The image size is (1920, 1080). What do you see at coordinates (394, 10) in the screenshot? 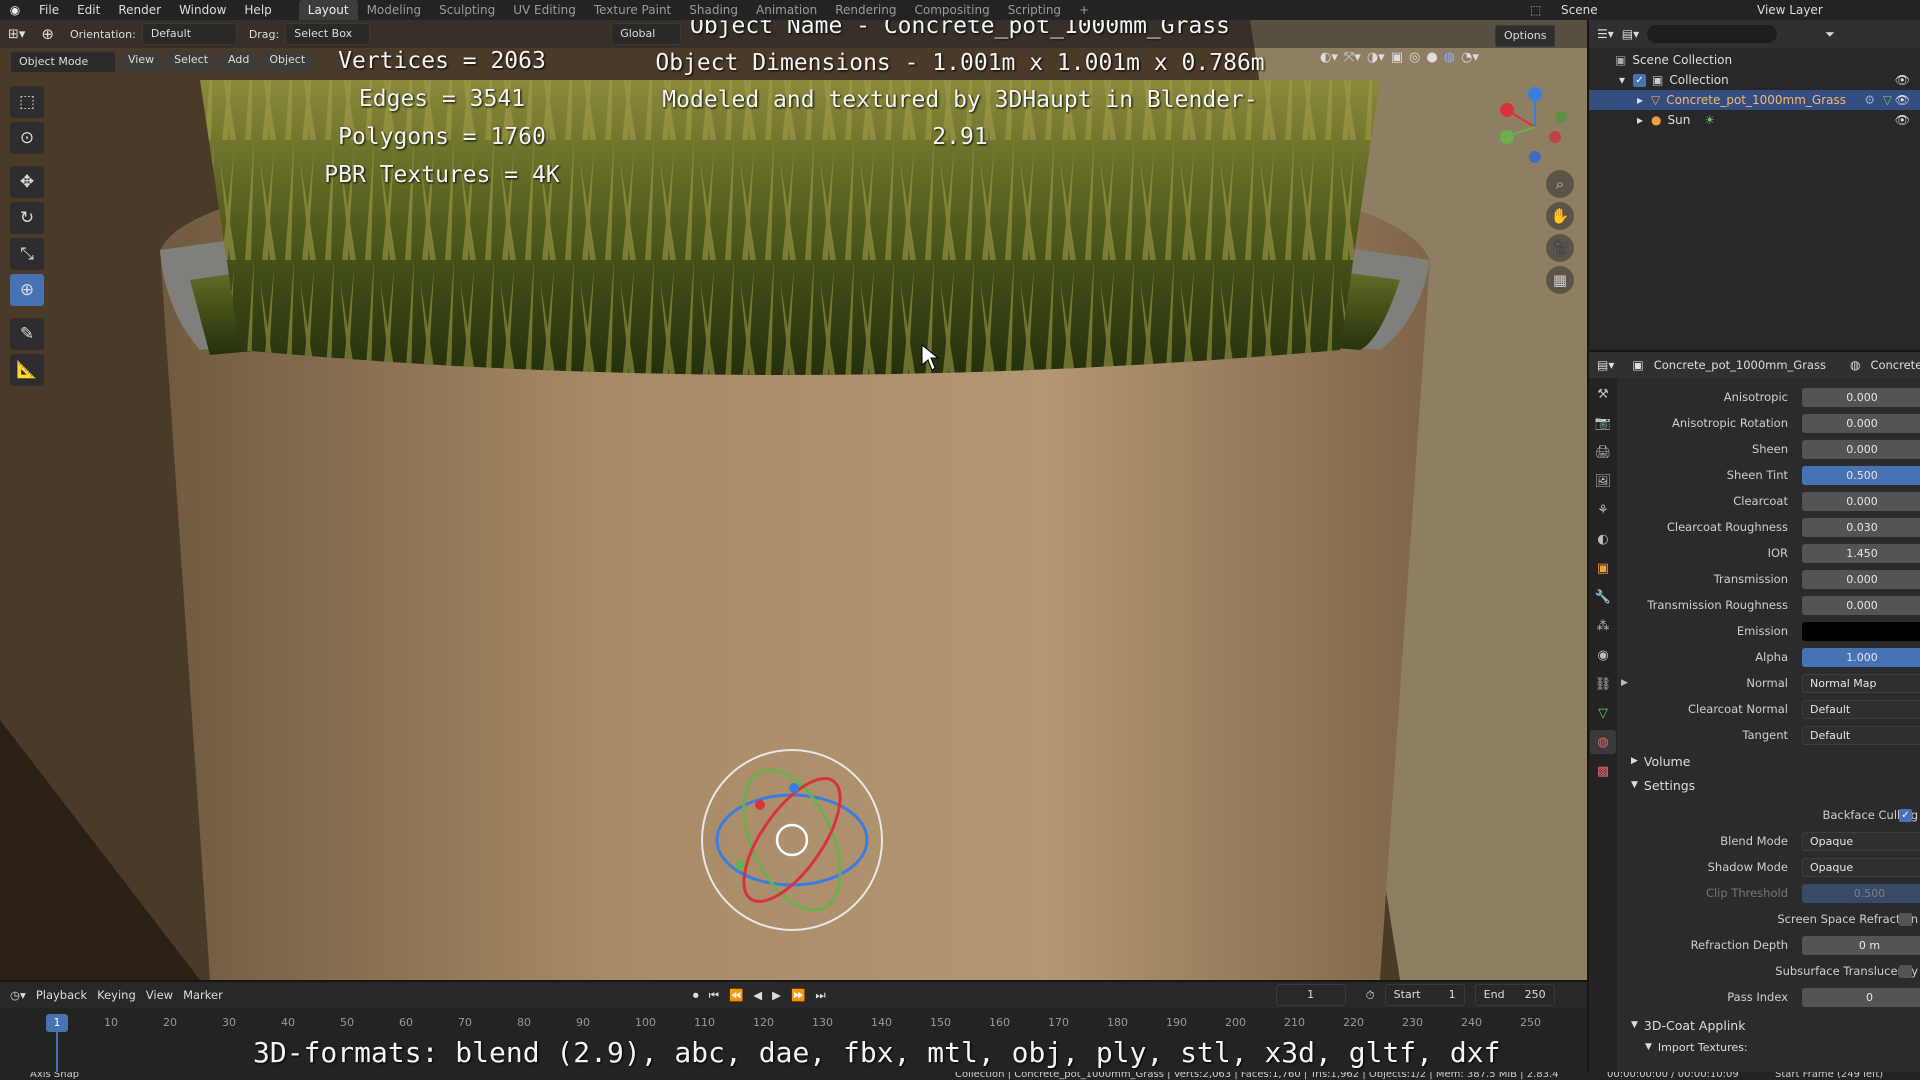
I see `tab-modeling: Modeling` at bounding box center [394, 10].